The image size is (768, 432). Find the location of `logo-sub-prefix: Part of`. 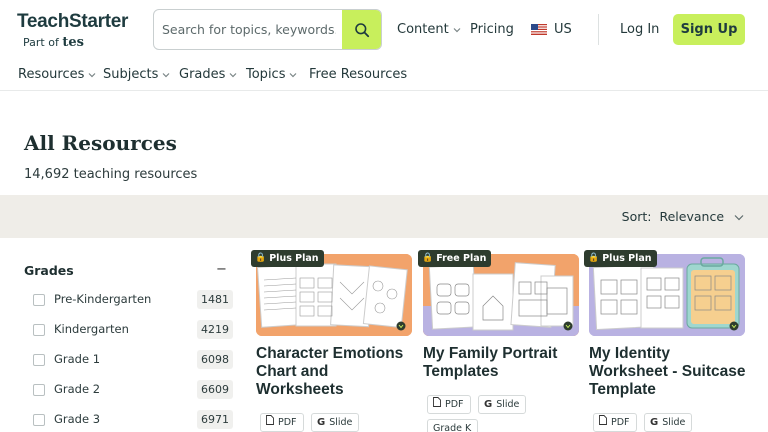

logo-sub-prefix: Part of is located at coordinates (41, 42).